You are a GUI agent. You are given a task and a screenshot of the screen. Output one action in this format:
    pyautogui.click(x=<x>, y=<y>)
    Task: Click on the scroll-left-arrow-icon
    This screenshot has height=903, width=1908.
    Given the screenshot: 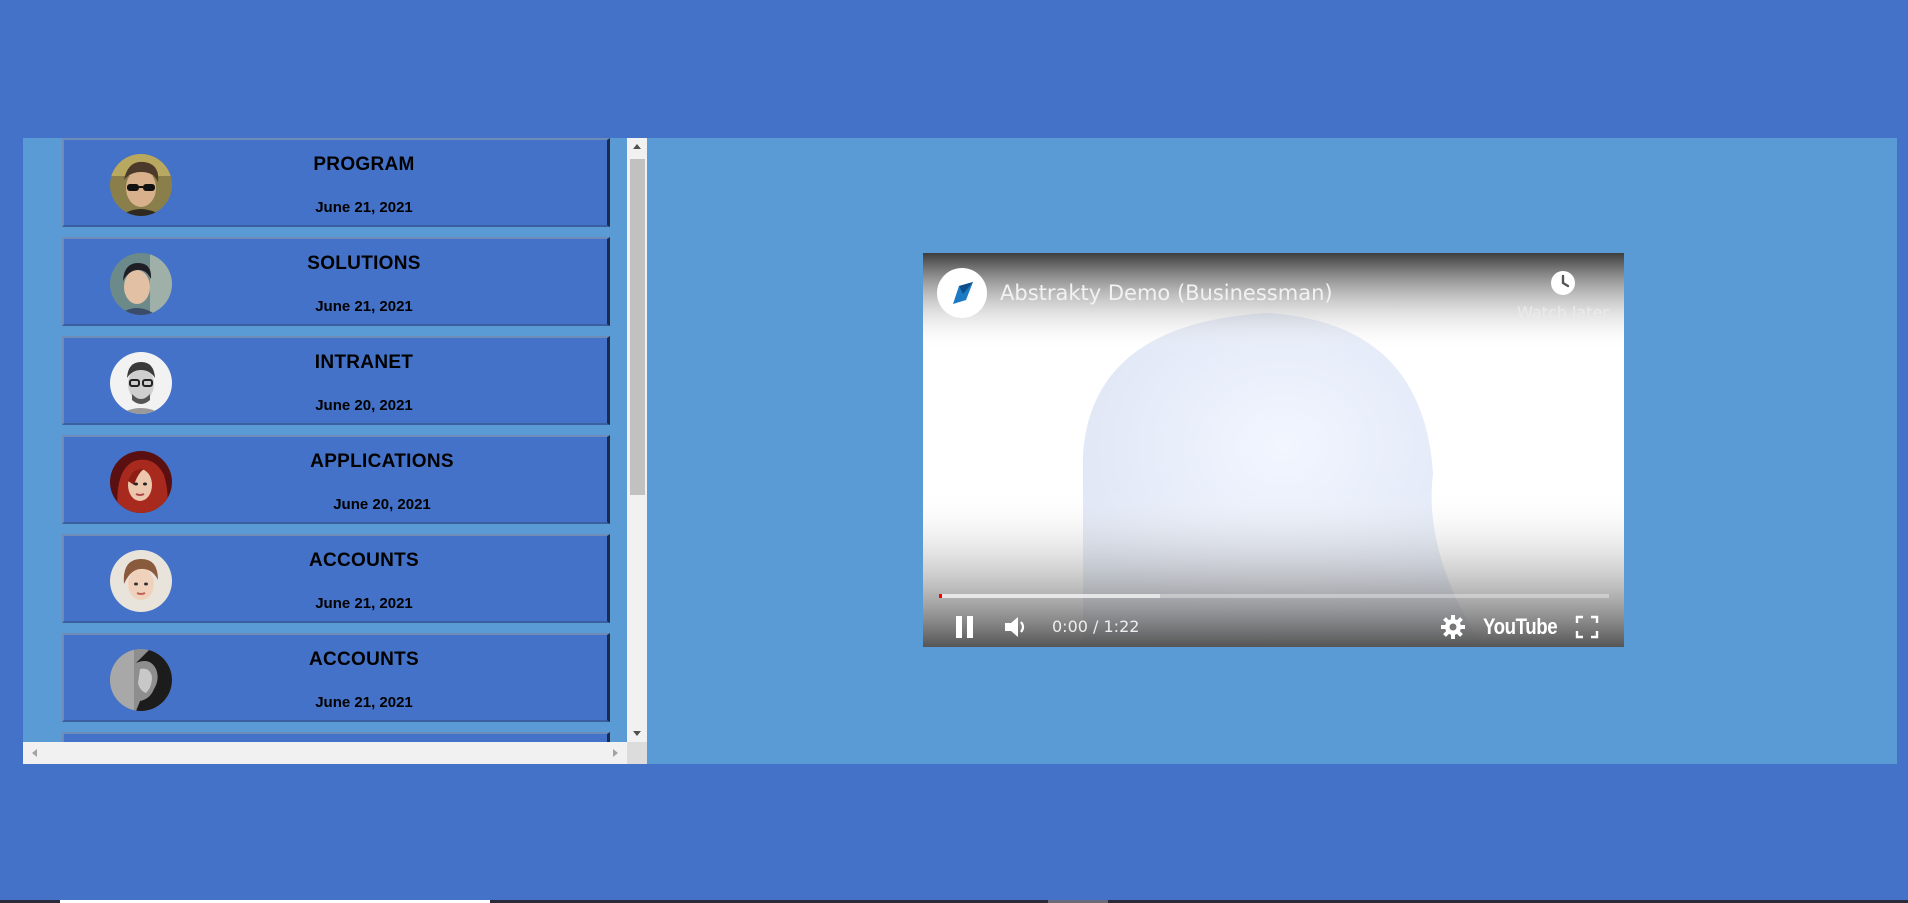 What is the action you would take?
    pyautogui.click(x=34, y=753)
    